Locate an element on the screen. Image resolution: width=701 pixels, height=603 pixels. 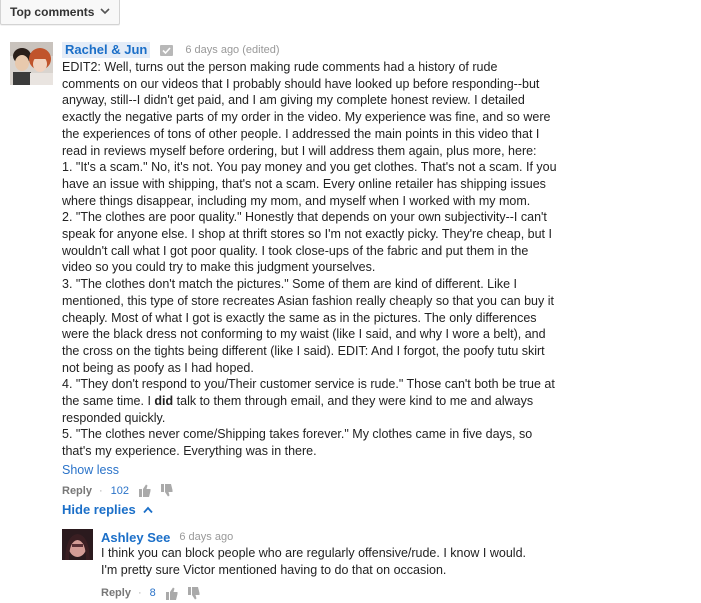
show-less-link: Show less is located at coordinates (90, 470).